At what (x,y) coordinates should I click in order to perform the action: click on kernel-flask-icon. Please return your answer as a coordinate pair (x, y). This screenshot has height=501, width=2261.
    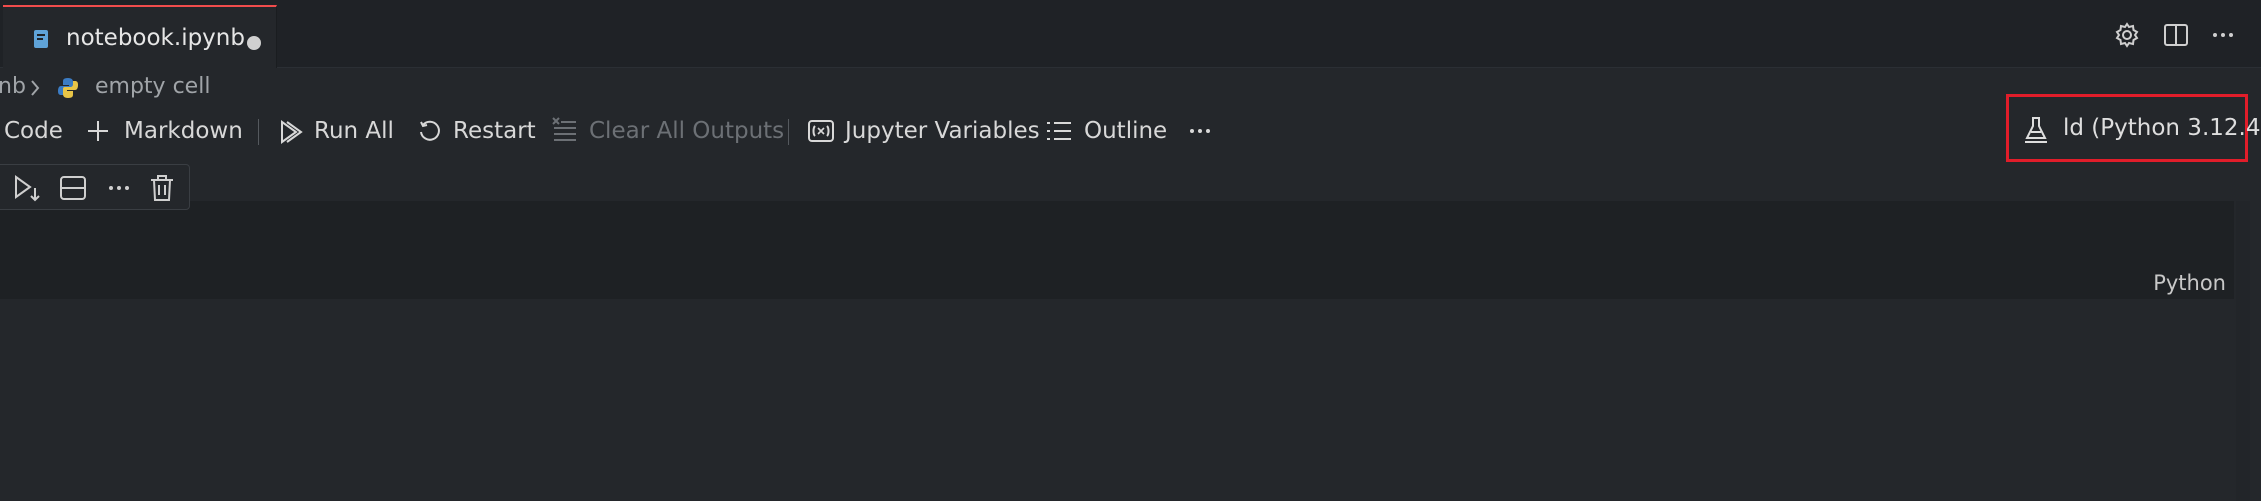
    Looking at the image, I should click on (2036, 130).